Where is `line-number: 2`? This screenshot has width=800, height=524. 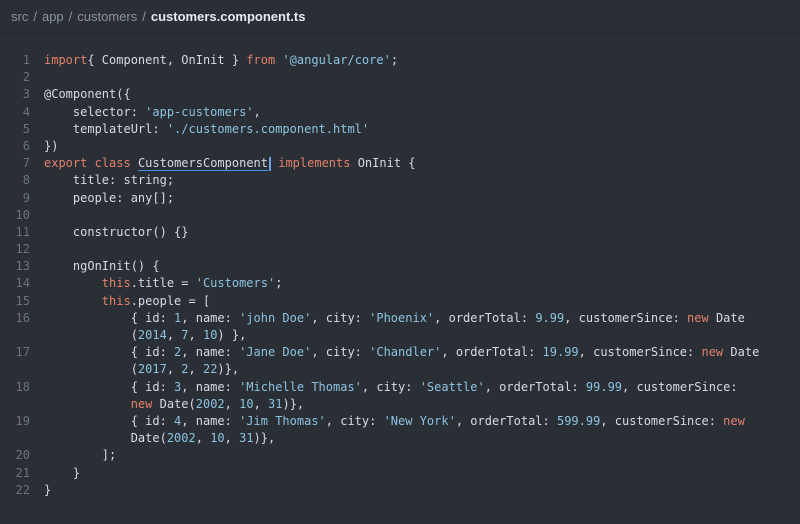 line-number: 2 is located at coordinates (26, 77).